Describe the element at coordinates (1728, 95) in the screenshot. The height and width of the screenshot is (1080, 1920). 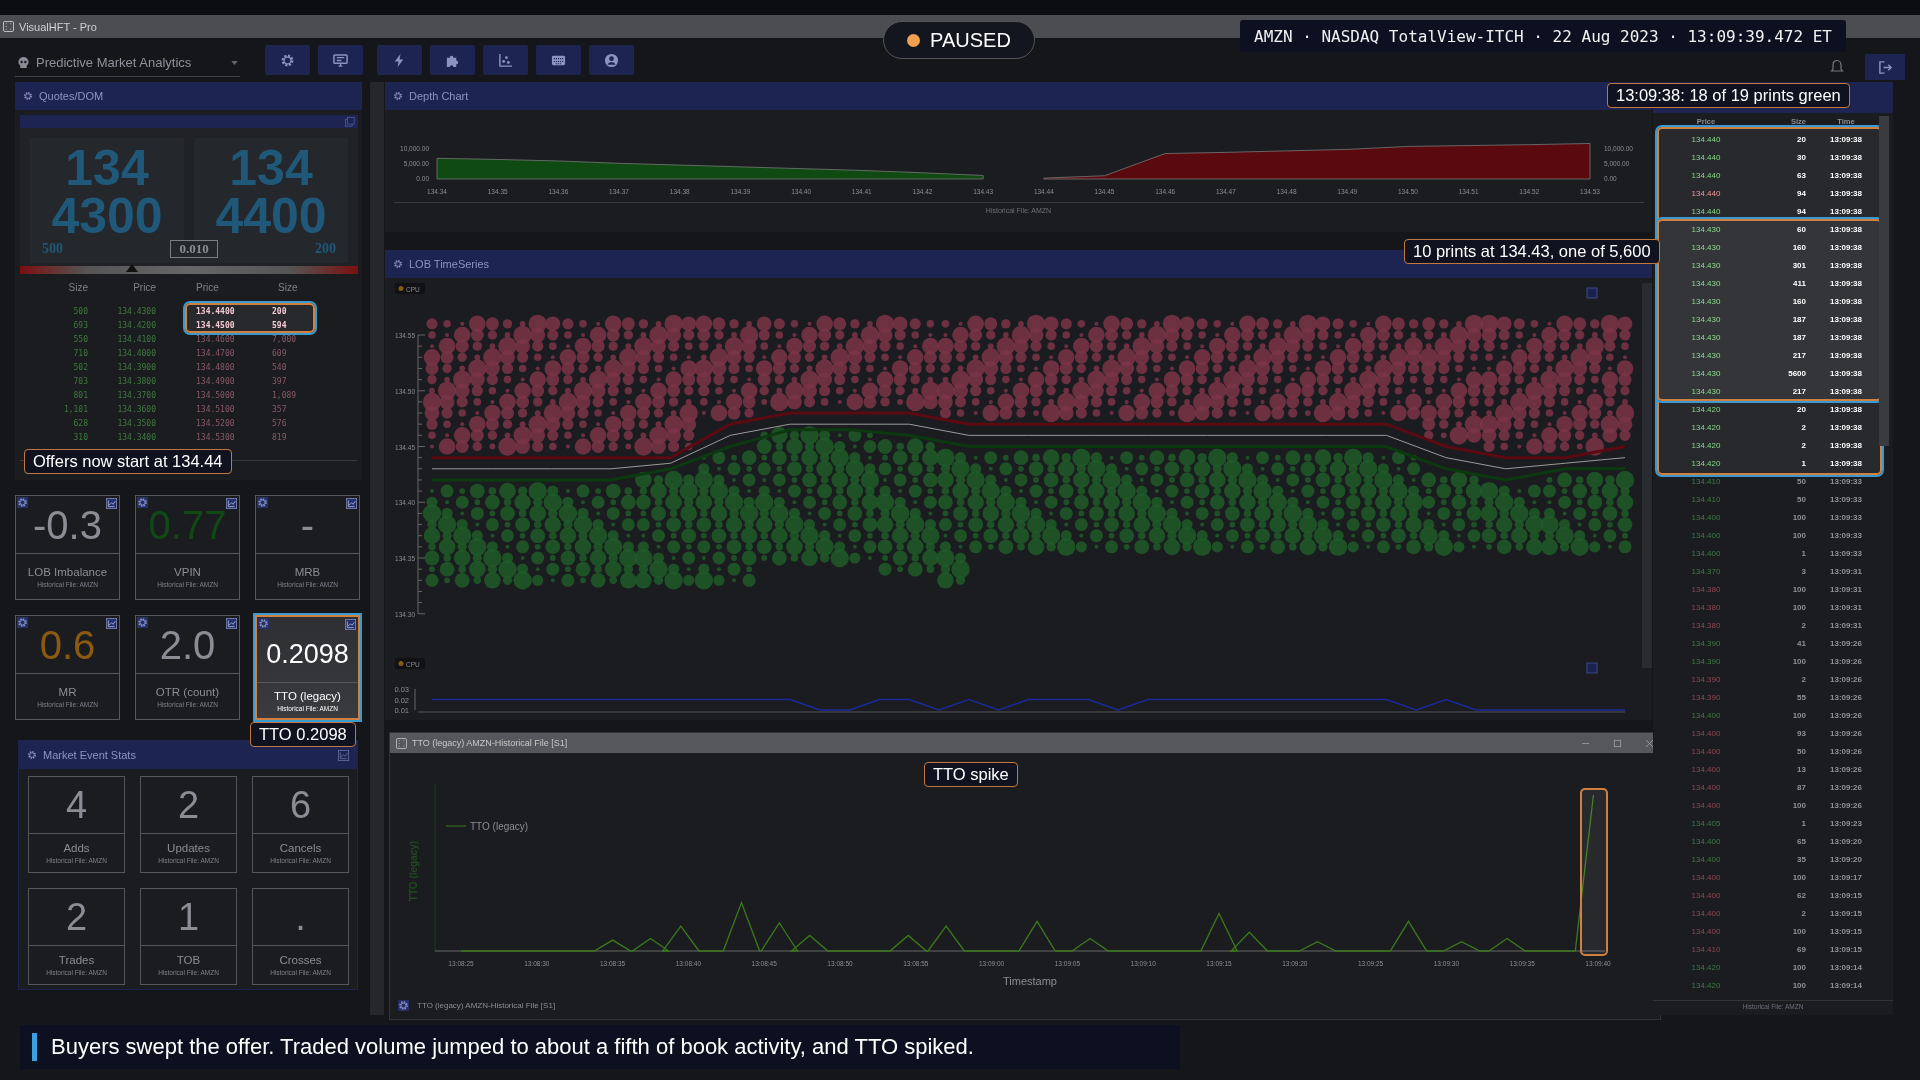
I see `callout: 13:09:38: 18 of 19 prints green` at that location.